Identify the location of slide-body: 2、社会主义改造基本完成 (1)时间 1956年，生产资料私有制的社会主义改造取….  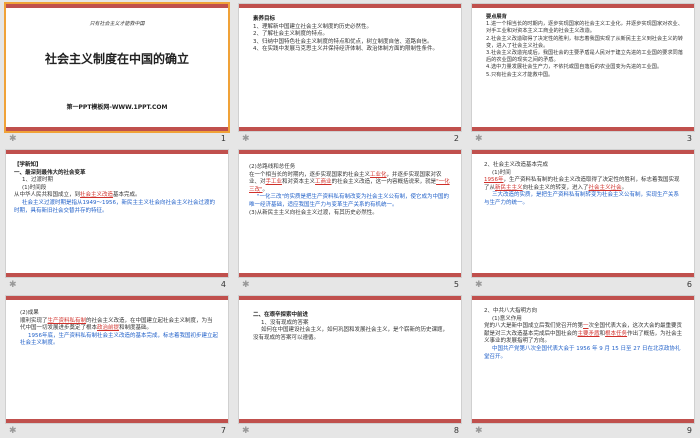
(584, 185).